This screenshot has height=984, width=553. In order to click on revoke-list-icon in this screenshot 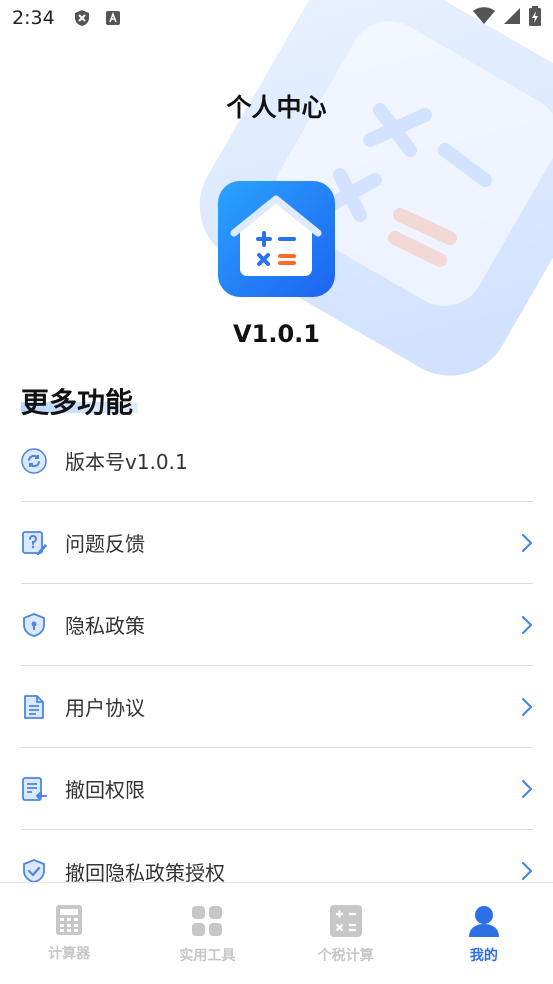, I will do `click(34, 789)`.